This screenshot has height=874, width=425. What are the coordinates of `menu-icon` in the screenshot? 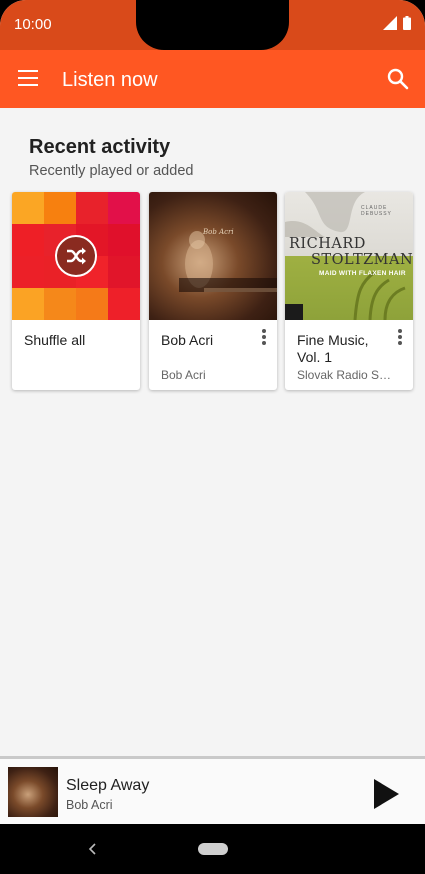 It's located at (28, 78).